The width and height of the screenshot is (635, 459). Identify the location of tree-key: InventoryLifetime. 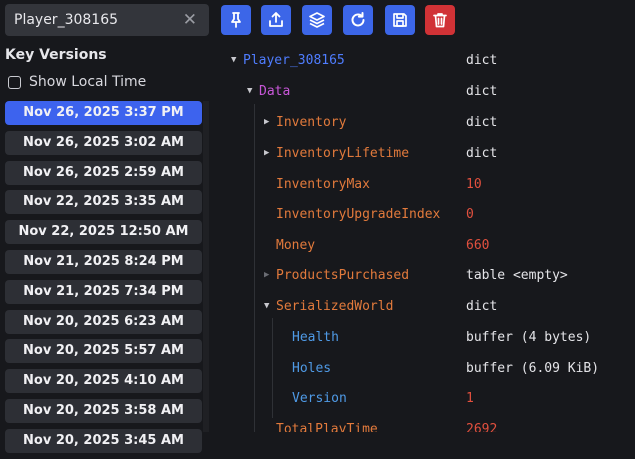
(343, 153).